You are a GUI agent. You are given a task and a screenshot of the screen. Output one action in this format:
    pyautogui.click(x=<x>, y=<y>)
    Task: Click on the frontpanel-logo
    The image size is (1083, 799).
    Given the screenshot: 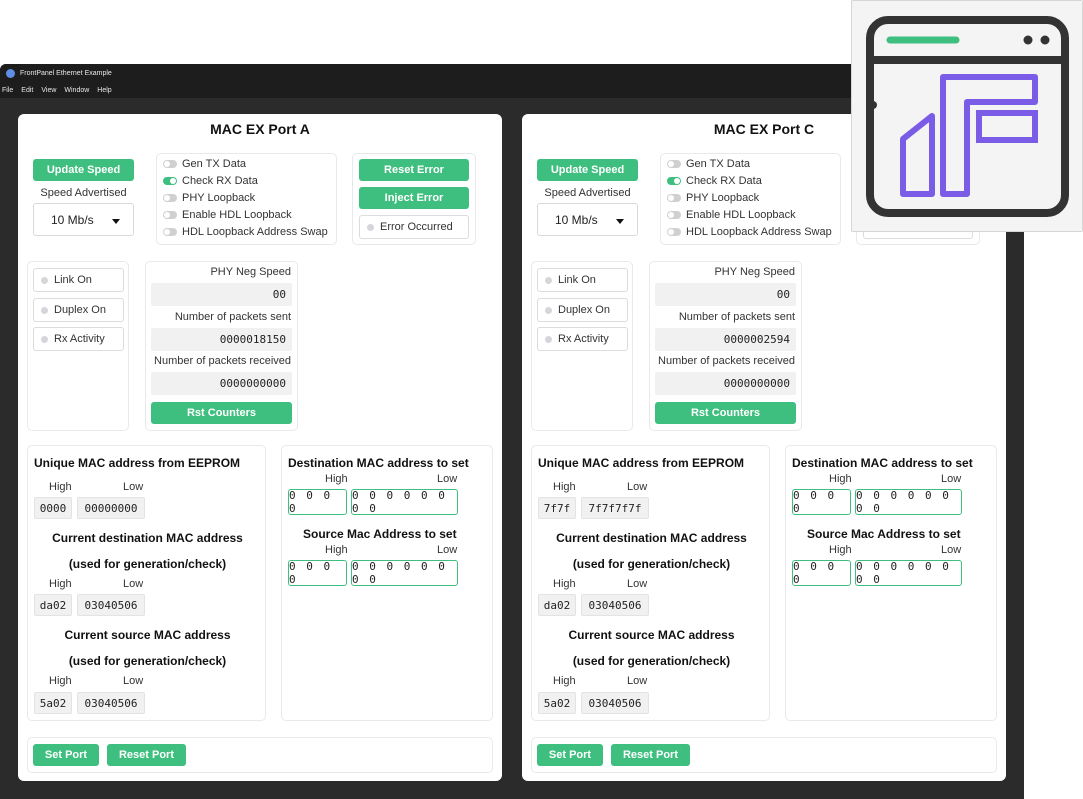 What is the action you would take?
    pyautogui.click(x=967, y=116)
    